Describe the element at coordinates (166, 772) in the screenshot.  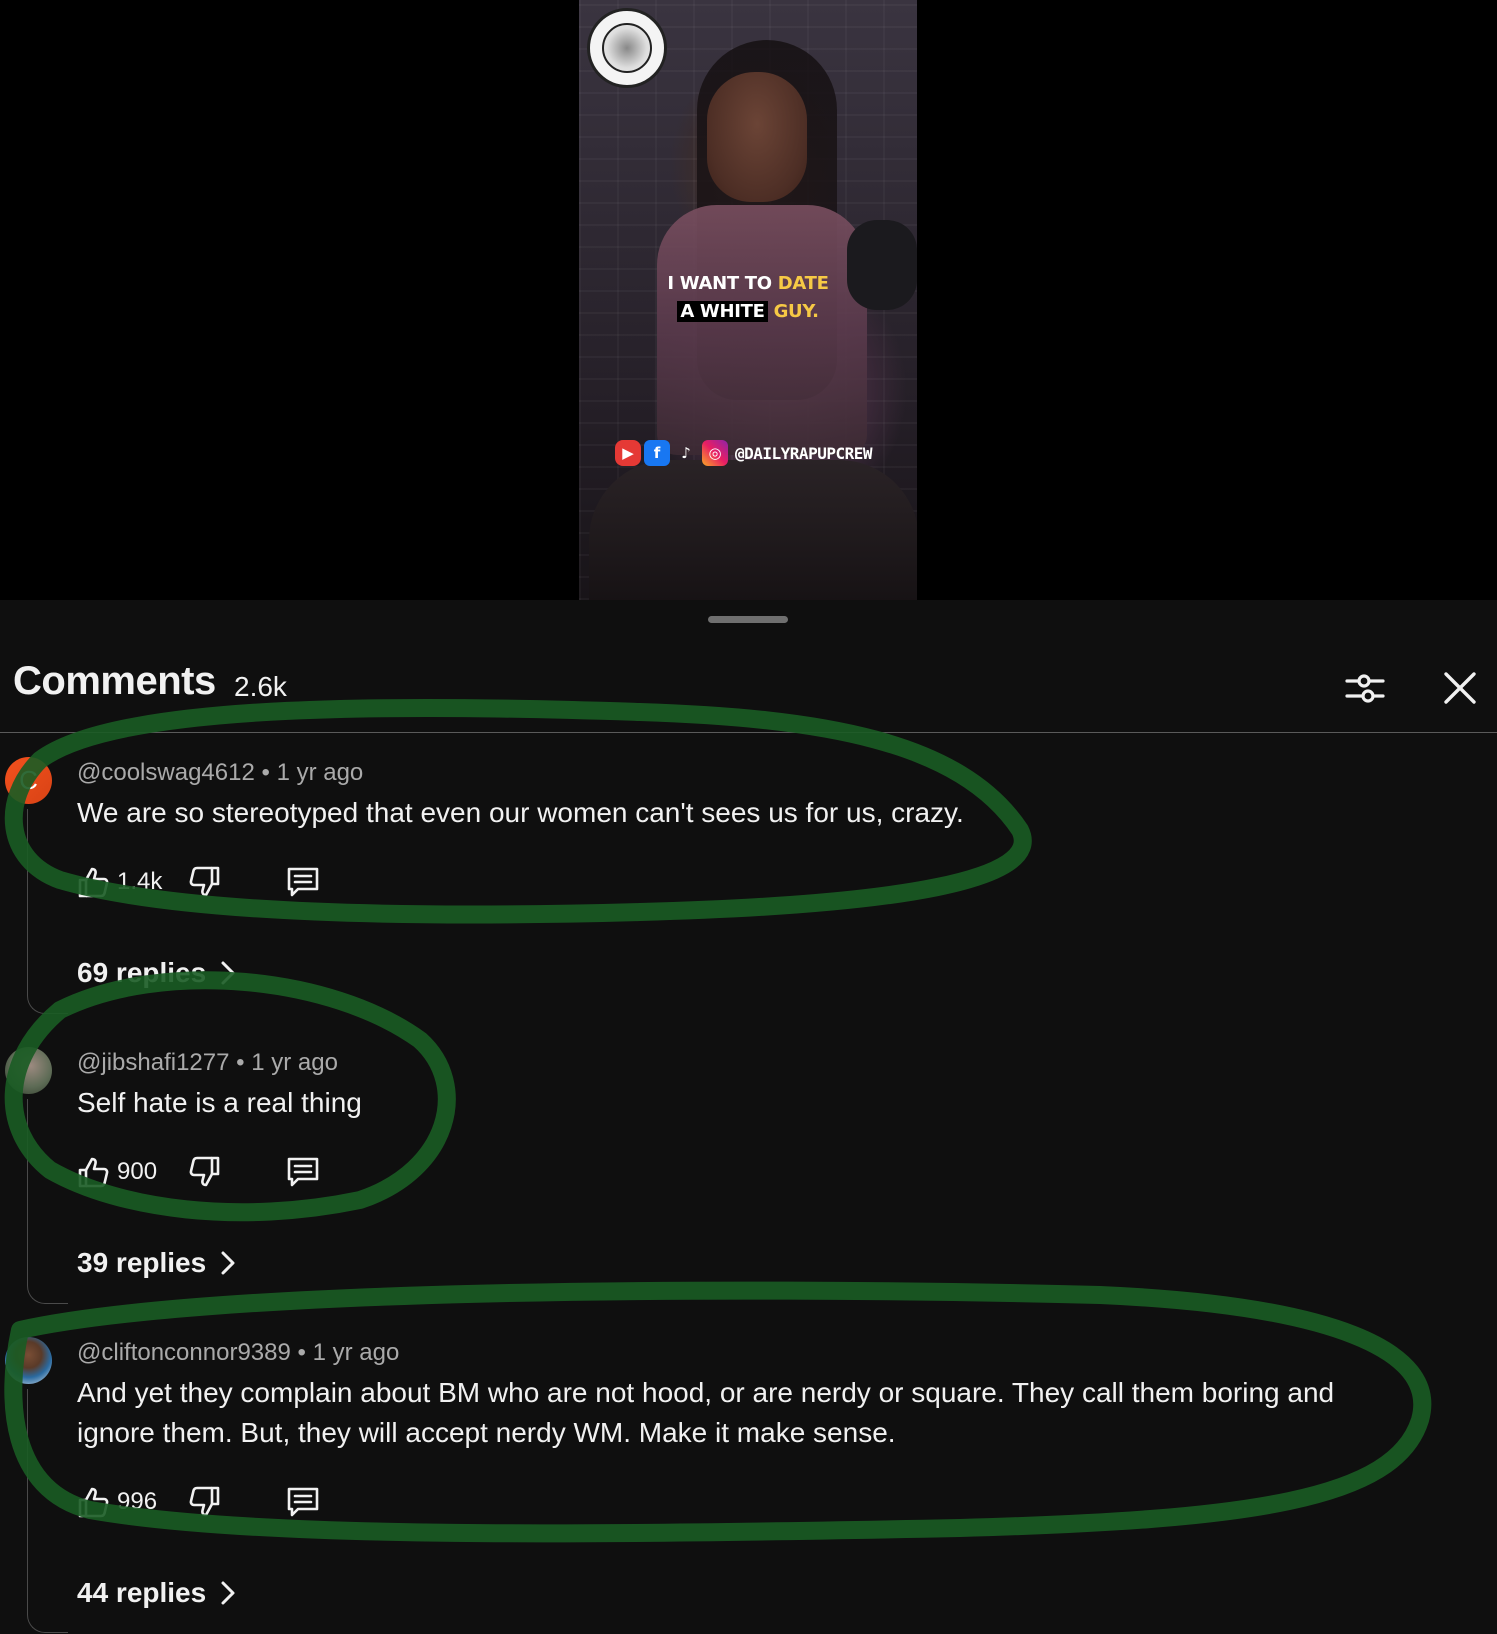
I see `comment-author: @coolswag4612` at that location.